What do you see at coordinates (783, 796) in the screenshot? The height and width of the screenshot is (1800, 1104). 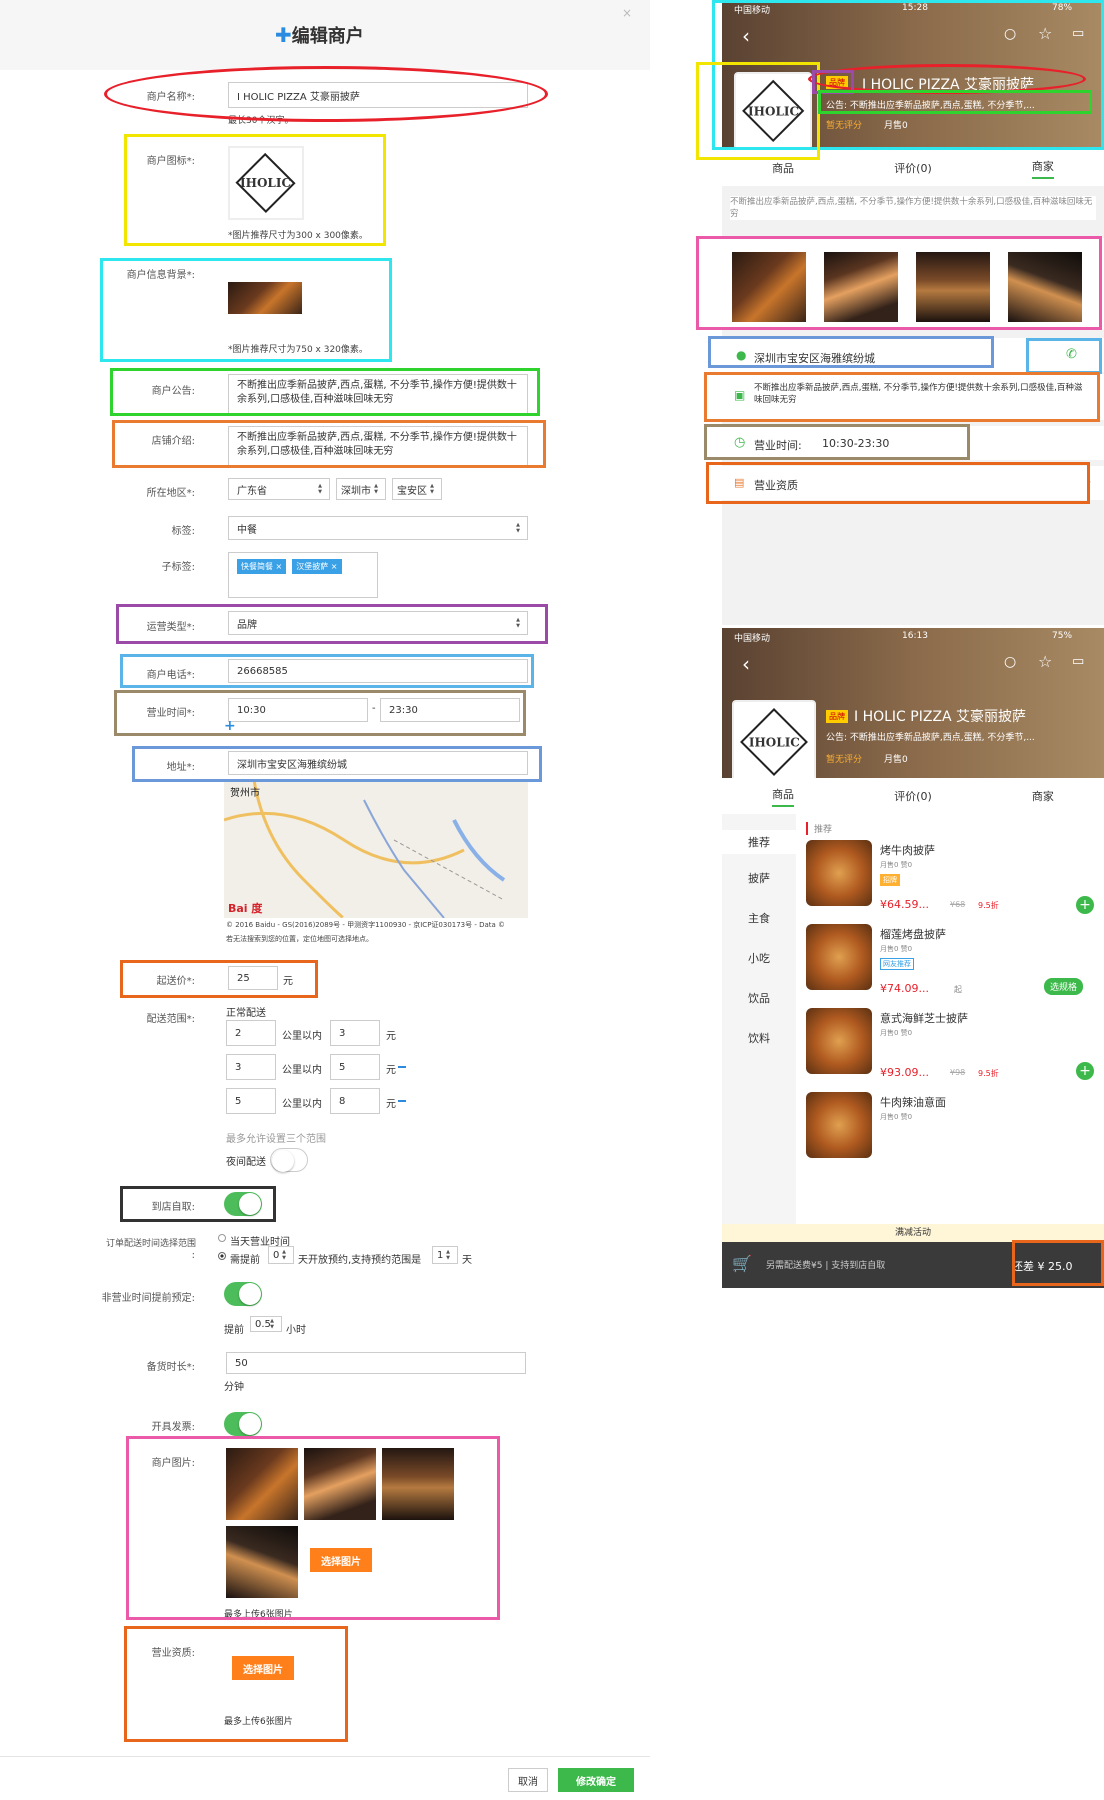 I see `p2-tab-goods: 商品` at bounding box center [783, 796].